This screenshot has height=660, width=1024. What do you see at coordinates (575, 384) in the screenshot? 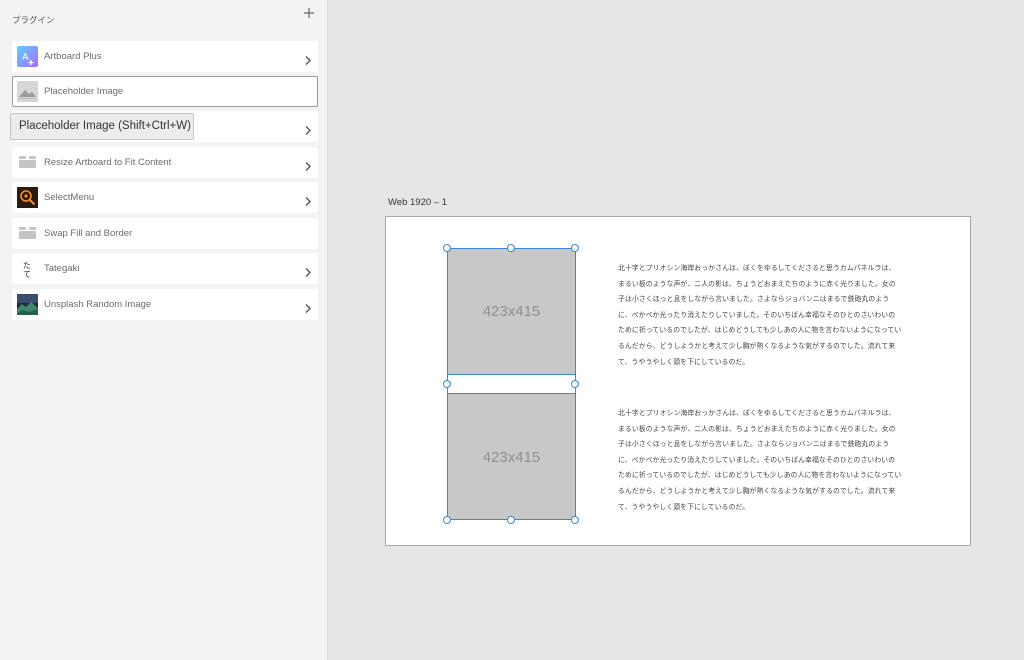
I see `resize-handle-right` at bounding box center [575, 384].